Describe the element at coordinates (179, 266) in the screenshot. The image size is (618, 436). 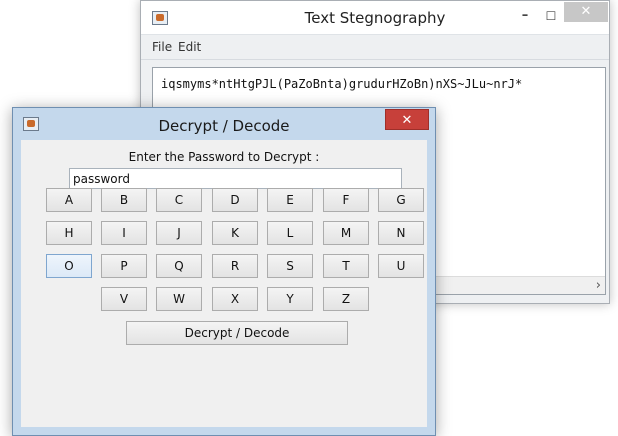
I see `key-q: Q` at that location.